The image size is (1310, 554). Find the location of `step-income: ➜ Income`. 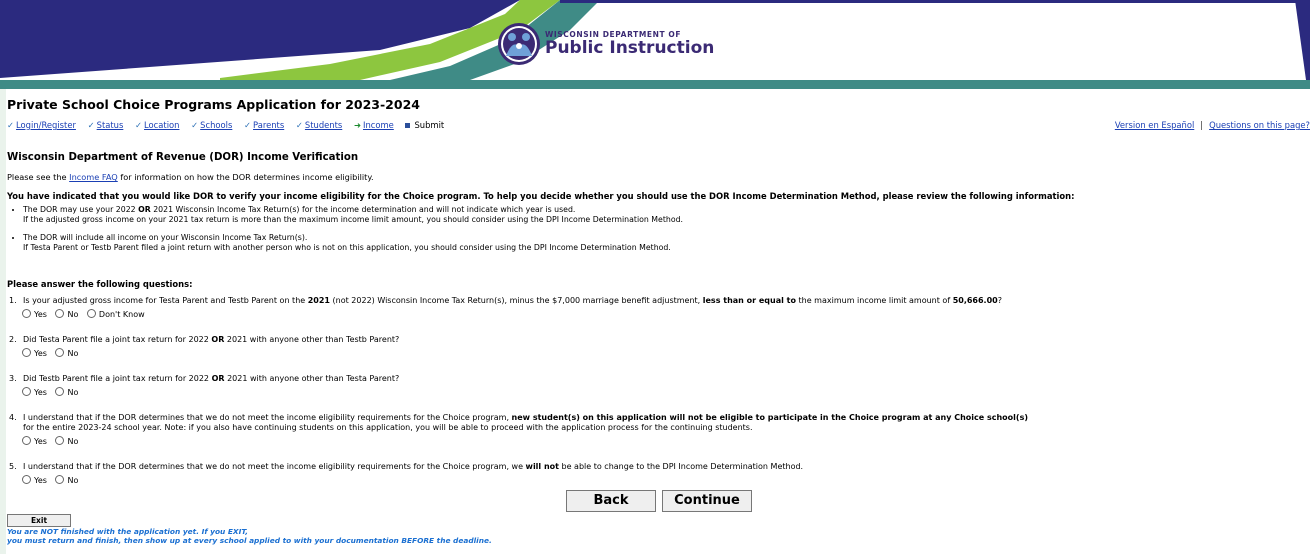

step-income: ➜ Income is located at coordinates (374, 125).